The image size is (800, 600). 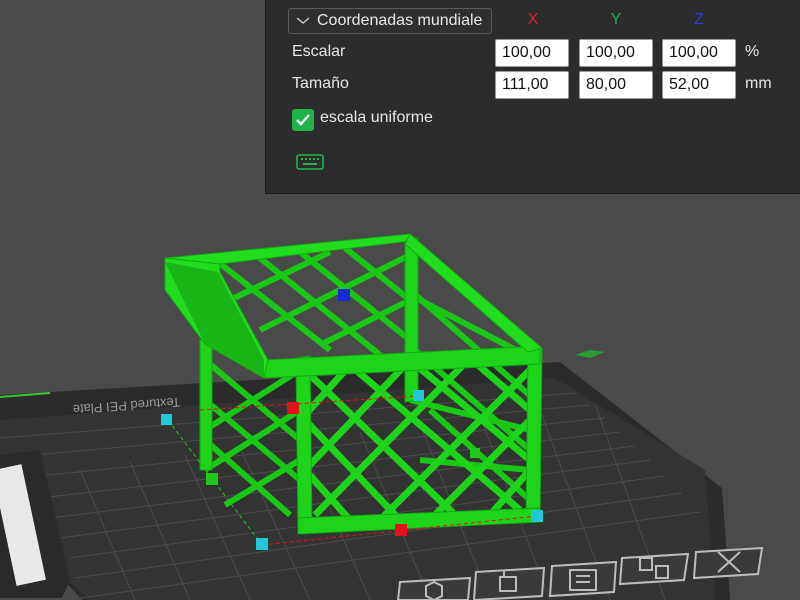 What do you see at coordinates (616, 53) in the screenshot?
I see `scale-y-input: 100,00` at bounding box center [616, 53].